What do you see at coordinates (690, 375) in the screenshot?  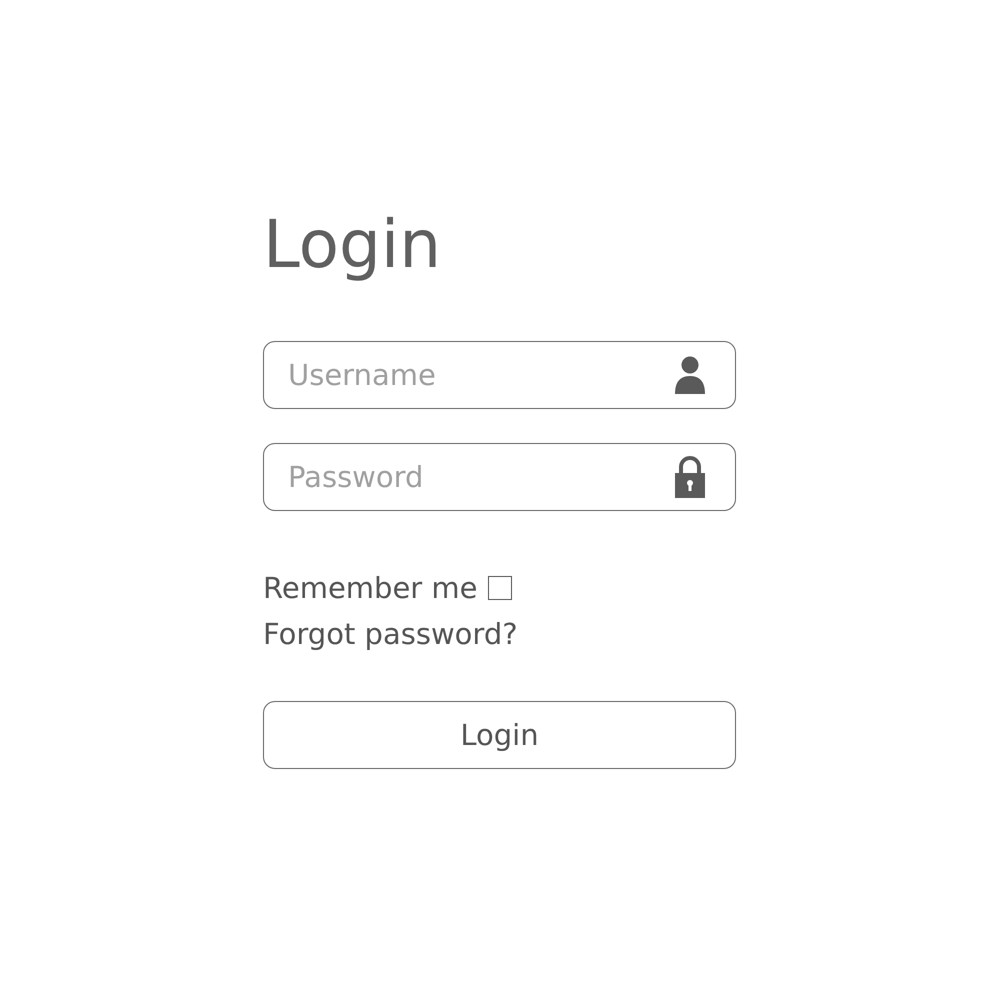 I see `user-icon` at bounding box center [690, 375].